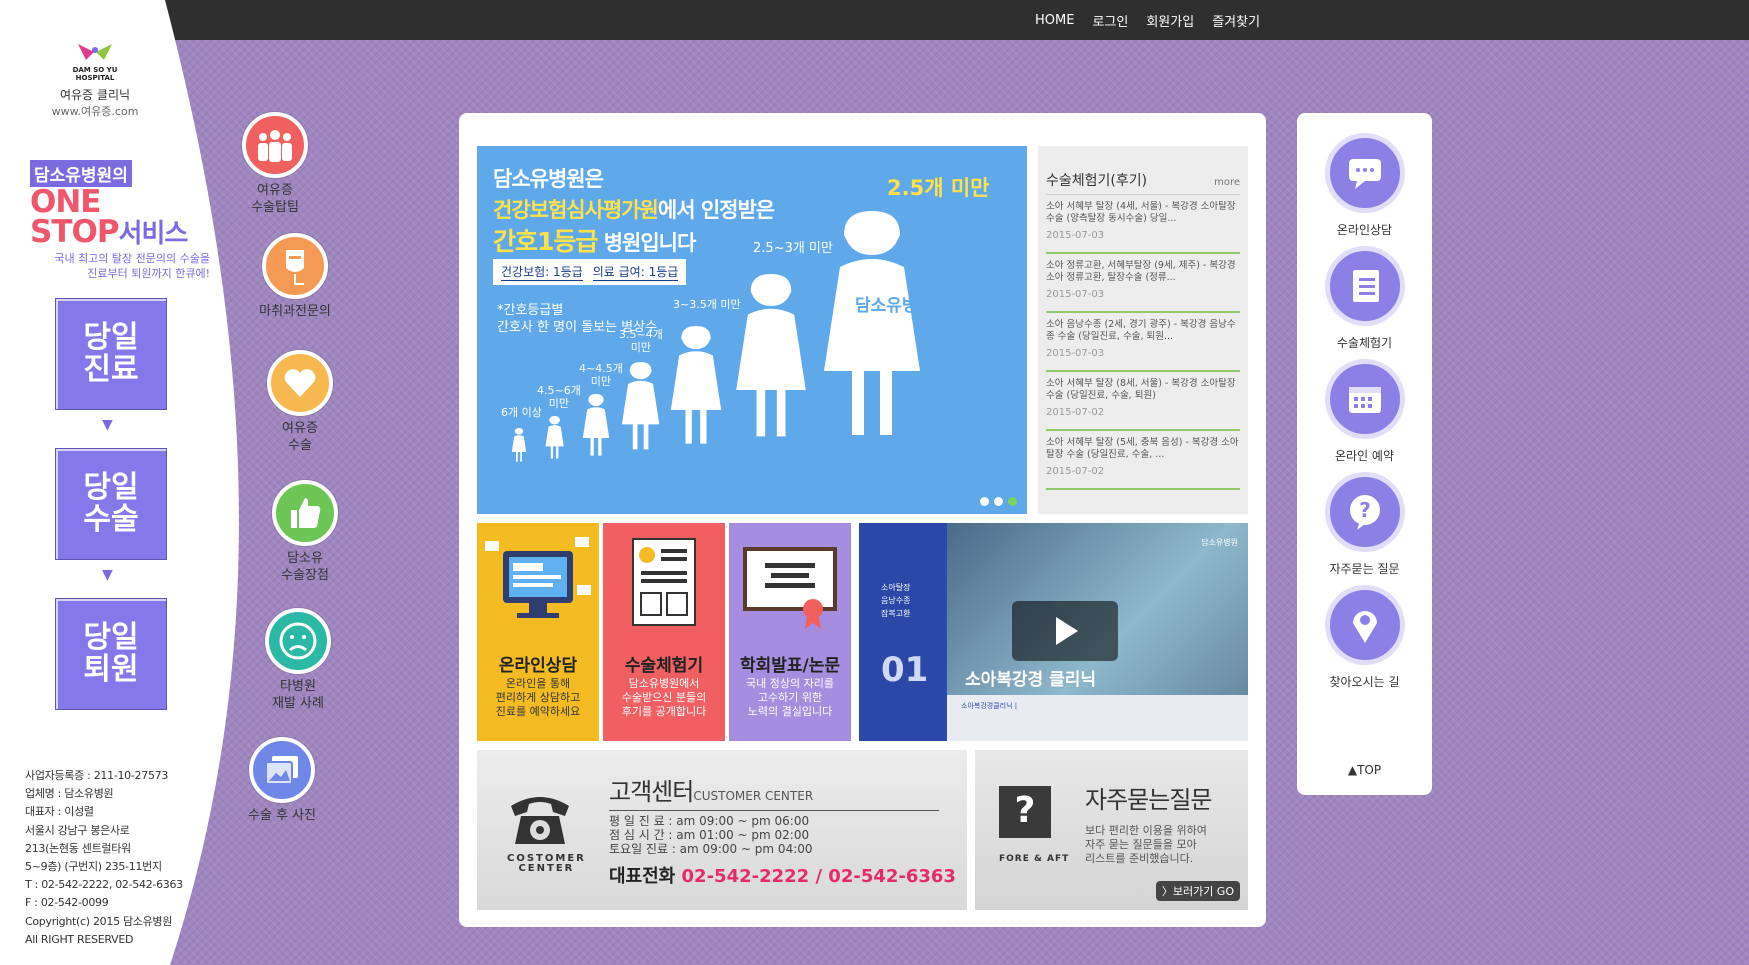  I want to click on step-same-day-discharge: 당일 퇴원, so click(111, 654).